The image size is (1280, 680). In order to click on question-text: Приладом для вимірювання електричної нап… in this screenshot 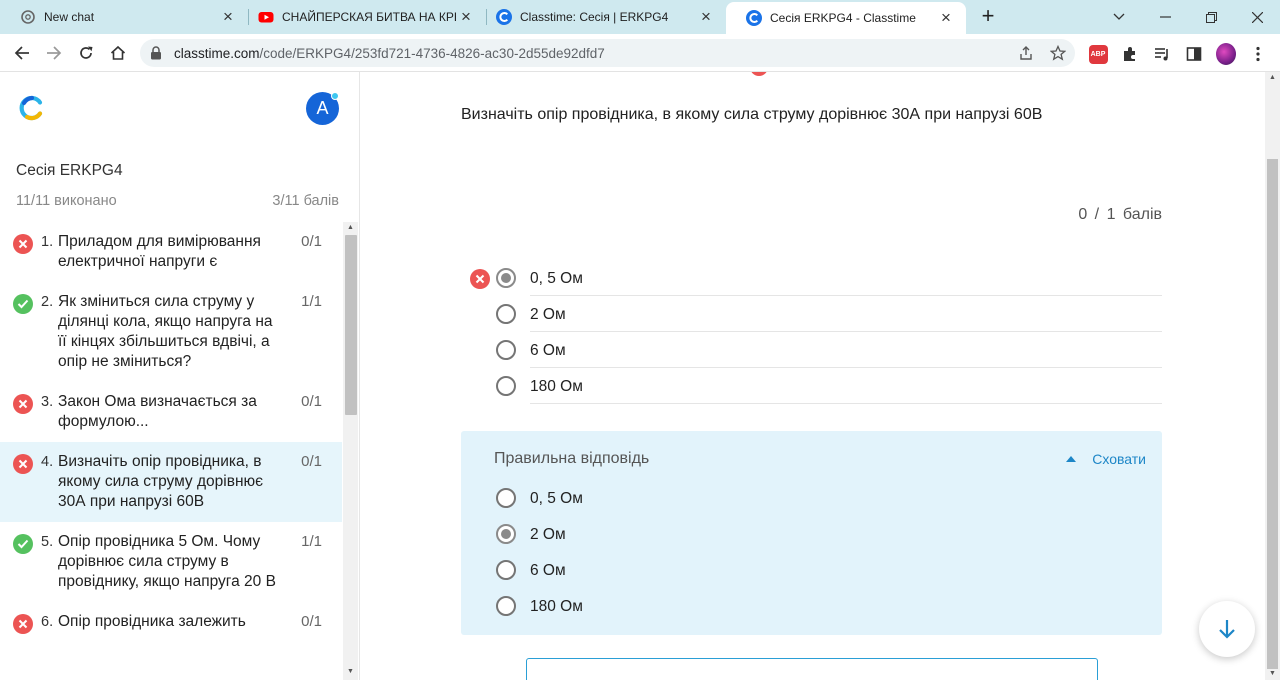, I will do `click(159, 251)`.